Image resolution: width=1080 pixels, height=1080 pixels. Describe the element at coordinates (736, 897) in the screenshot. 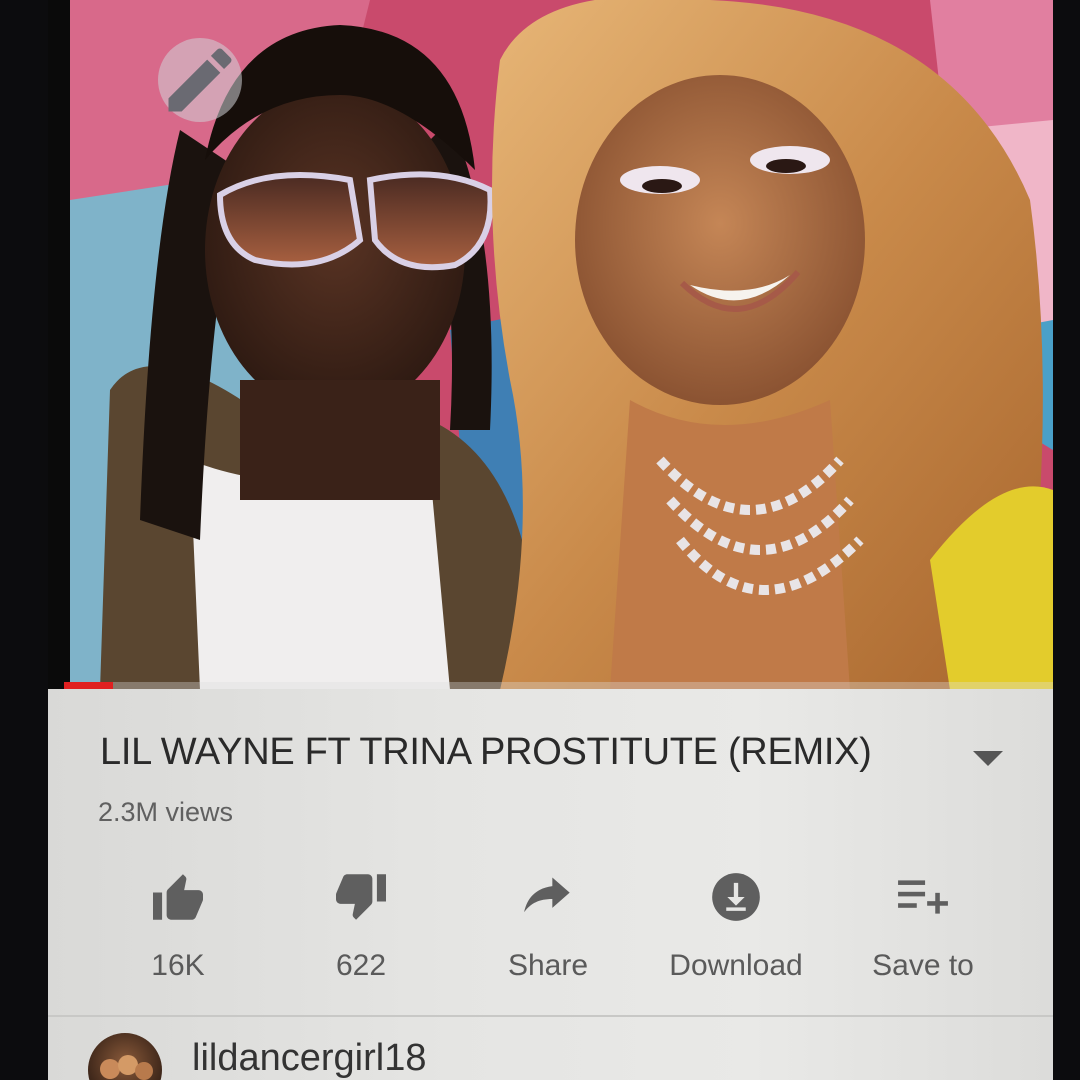

I see `download-icon` at that location.